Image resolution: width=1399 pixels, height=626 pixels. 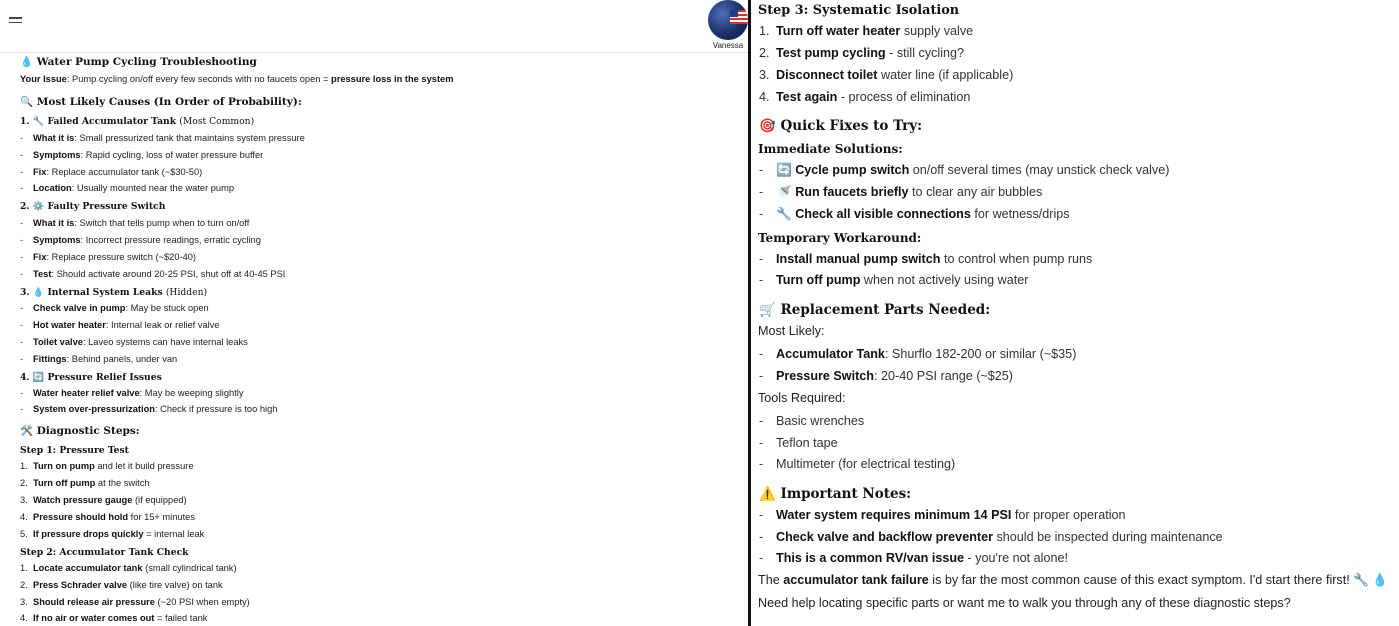 I want to click on target-icon: 🎯, so click(x=767, y=126).